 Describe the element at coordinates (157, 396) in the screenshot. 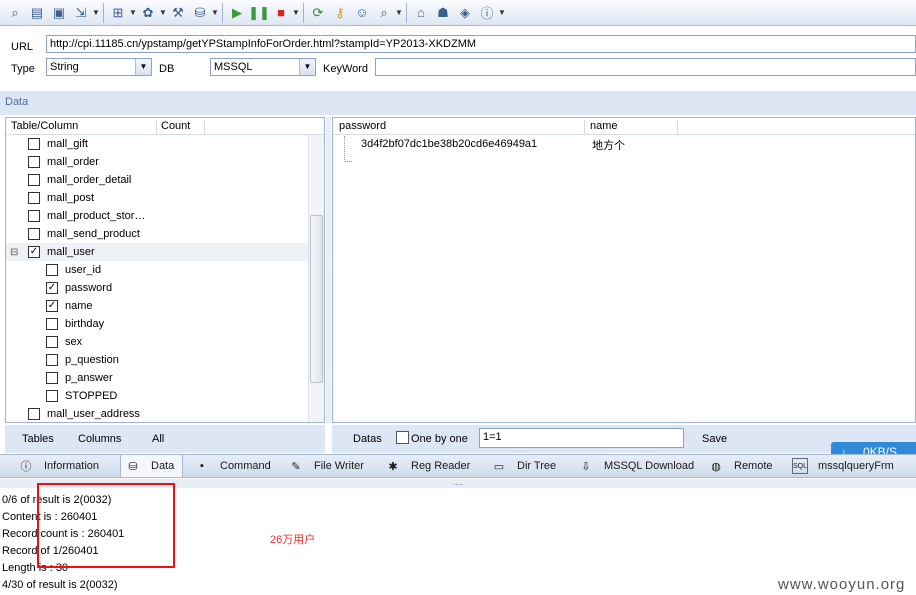

I see `tree-item: STOPPED` at that location.